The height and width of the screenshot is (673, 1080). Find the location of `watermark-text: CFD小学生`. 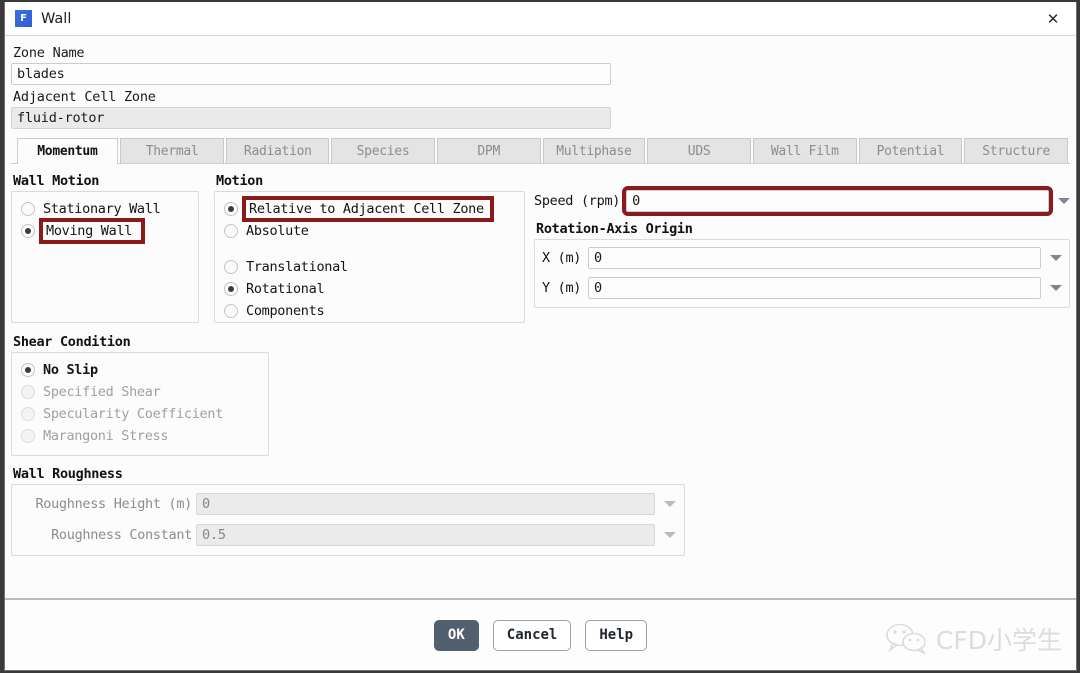

watermark-text: CFD小学生 is located at coordinates (998, 640).